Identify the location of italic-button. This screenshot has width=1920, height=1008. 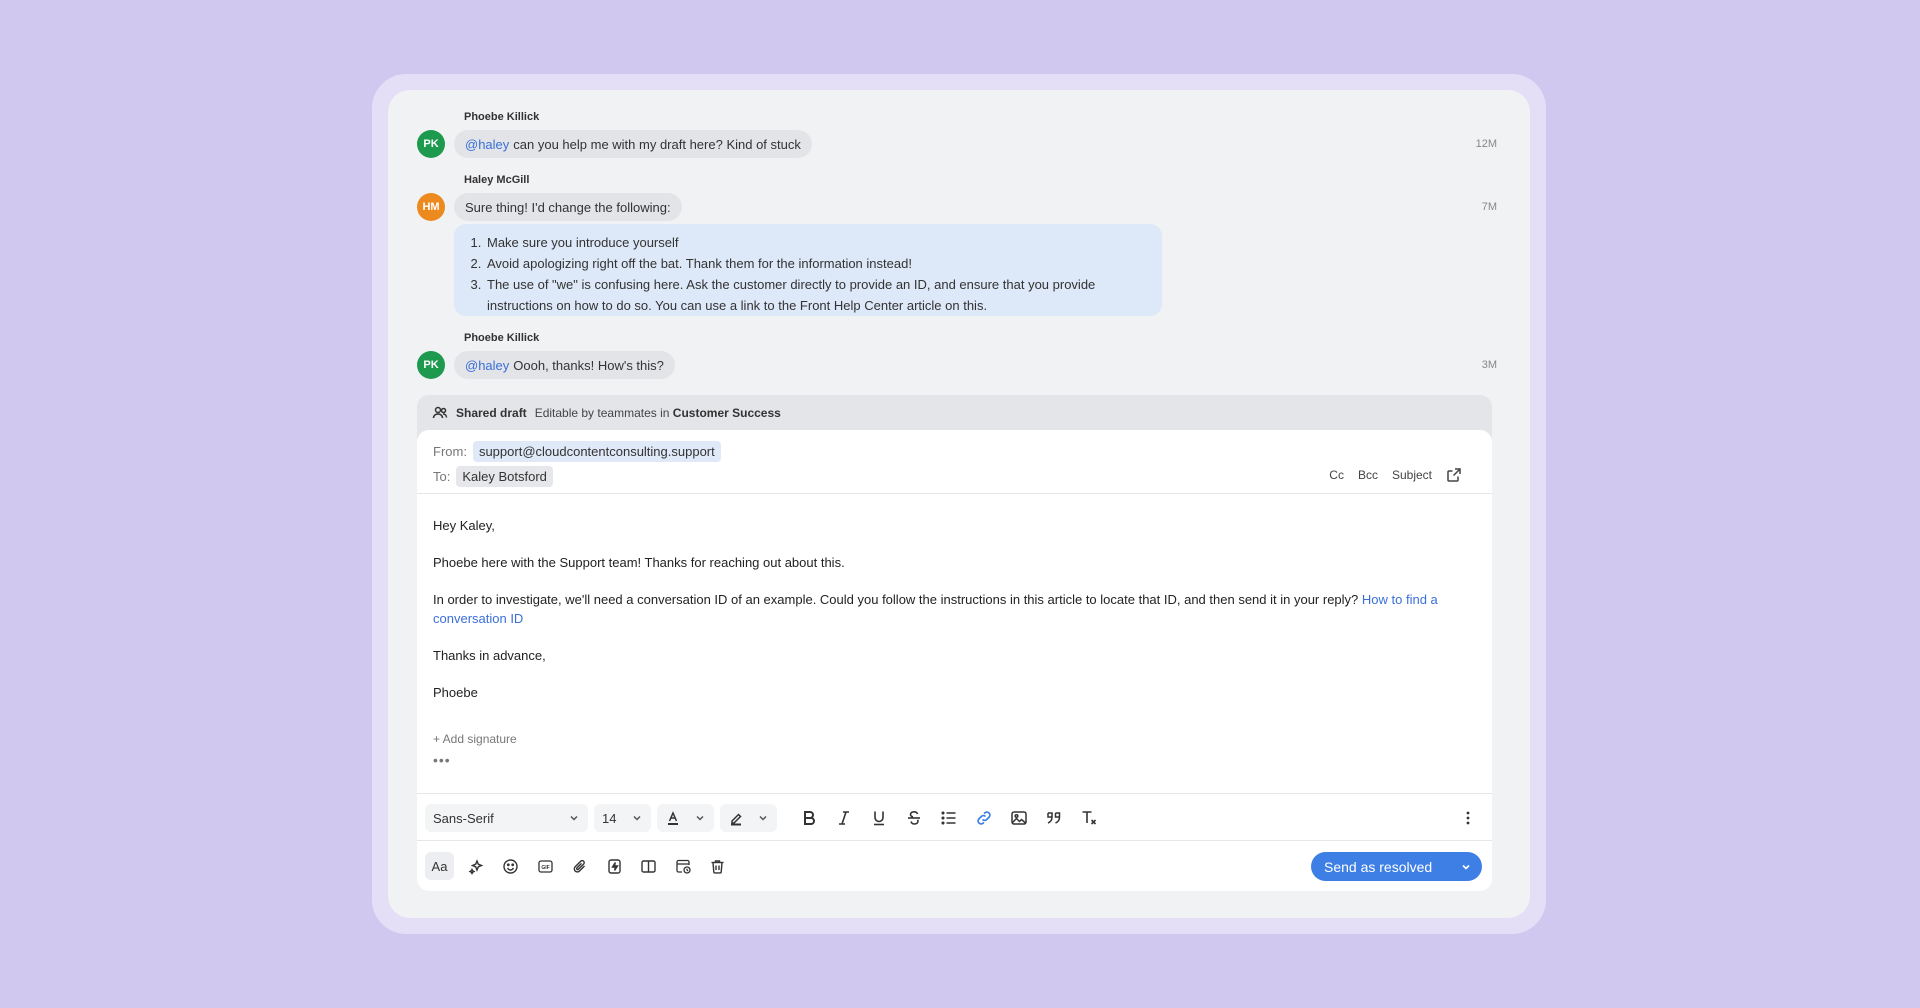
(843, 818).